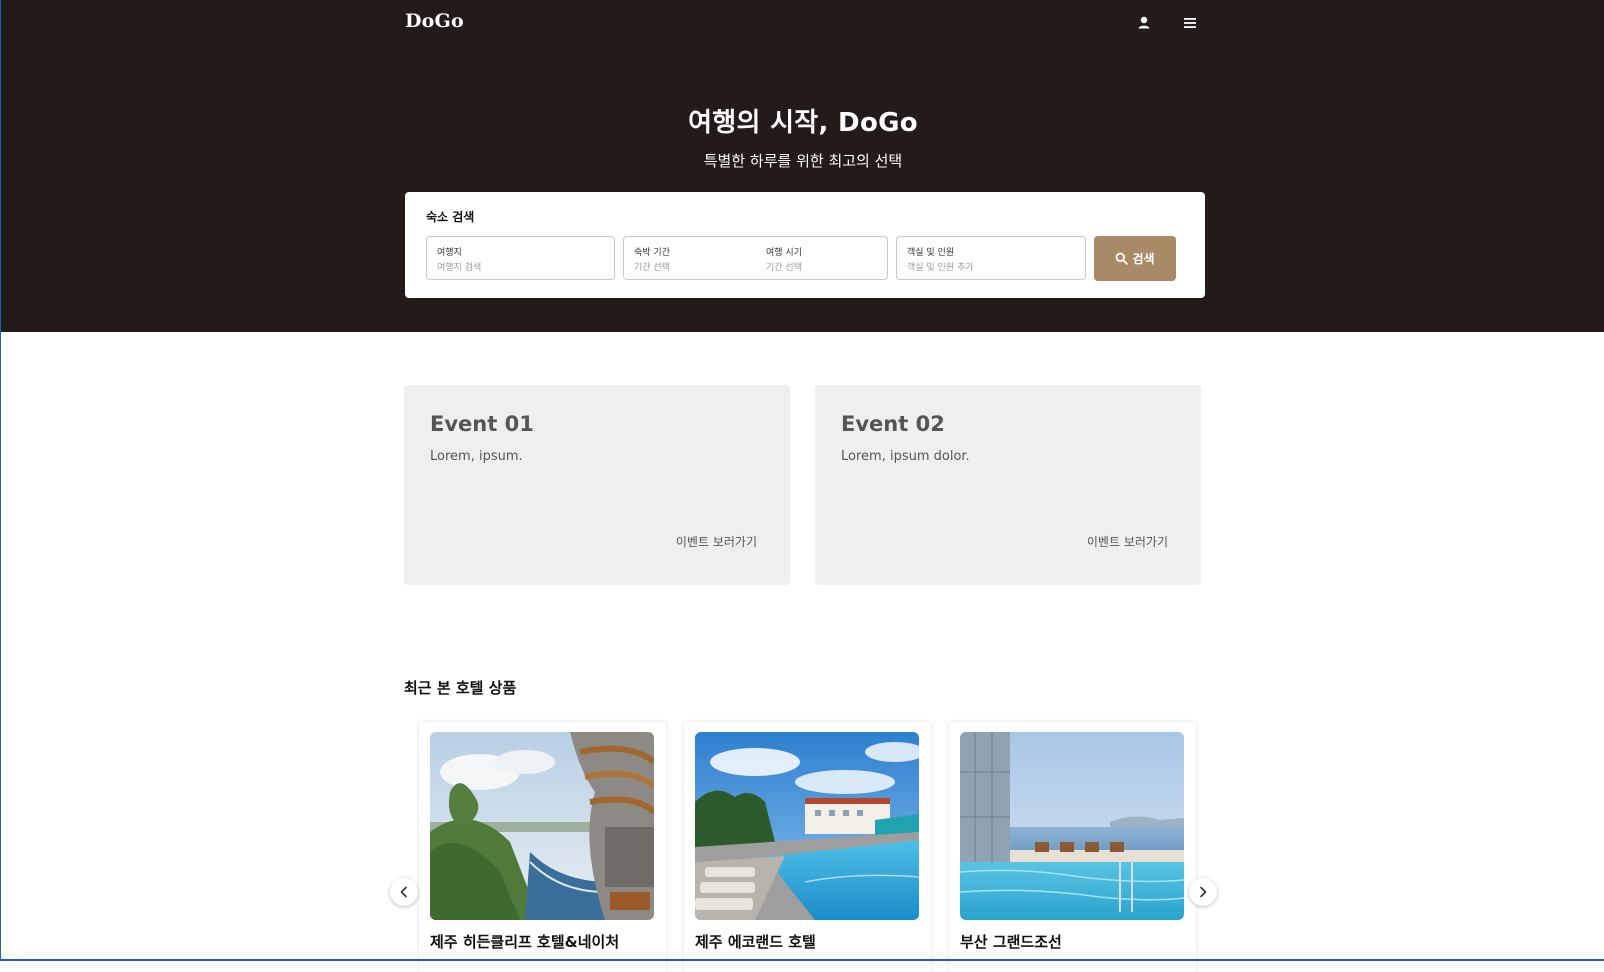 This screenshot has width=1604, height=972. Describe the element at coordinates (893, 424) in the screenshot. I see `event-title: Event 02` at that location.